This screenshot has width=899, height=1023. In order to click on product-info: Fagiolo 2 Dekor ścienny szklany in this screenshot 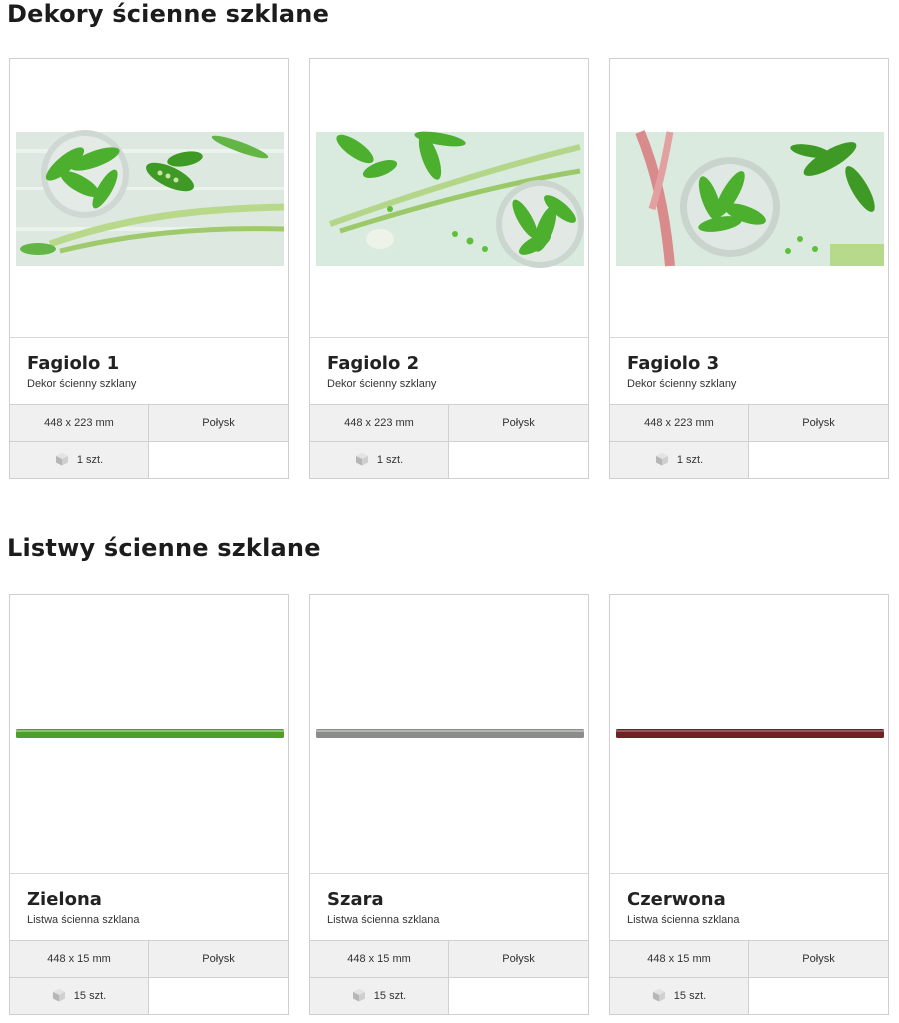, I will do `click(449, 371)`.